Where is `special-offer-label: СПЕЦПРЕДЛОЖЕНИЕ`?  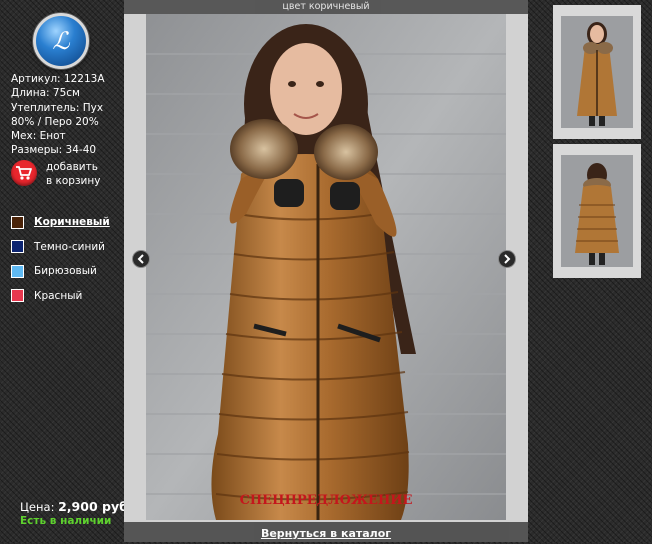
special-offer-label: СПЕЦПРЕДЛОЖЕНИЕ is located at coordinates (326, 500).